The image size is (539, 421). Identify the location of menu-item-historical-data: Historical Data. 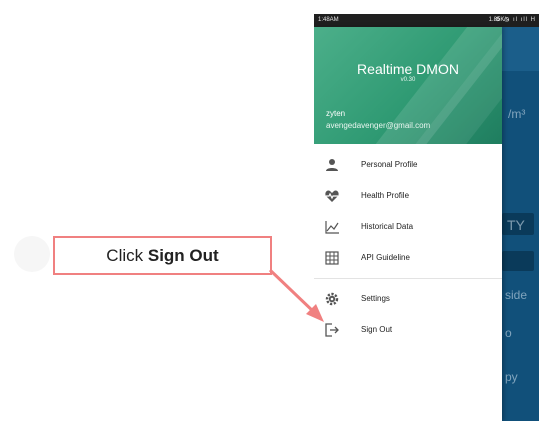
(408, 228).